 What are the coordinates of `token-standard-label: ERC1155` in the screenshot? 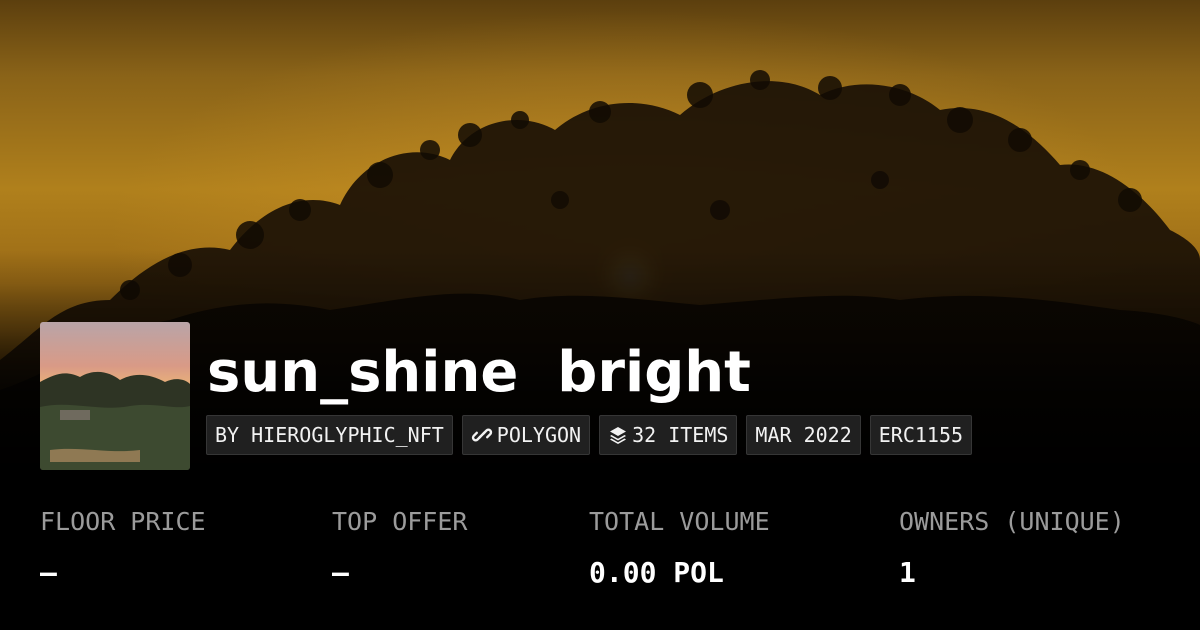 It's located at (921, 435).